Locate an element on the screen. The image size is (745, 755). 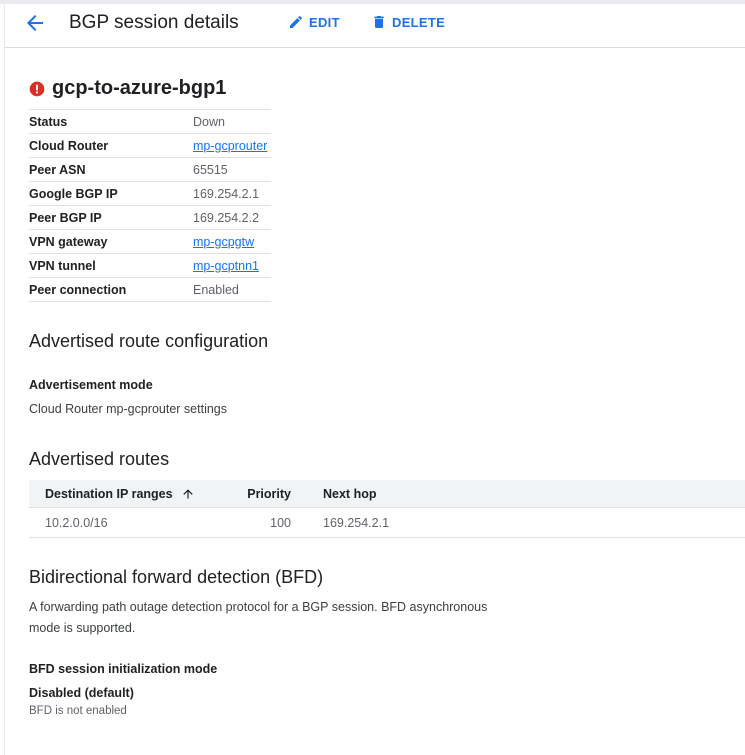
table-row: 10.2.0.0/16 100 169.254.2.1 is located at coordinates (387, 523).